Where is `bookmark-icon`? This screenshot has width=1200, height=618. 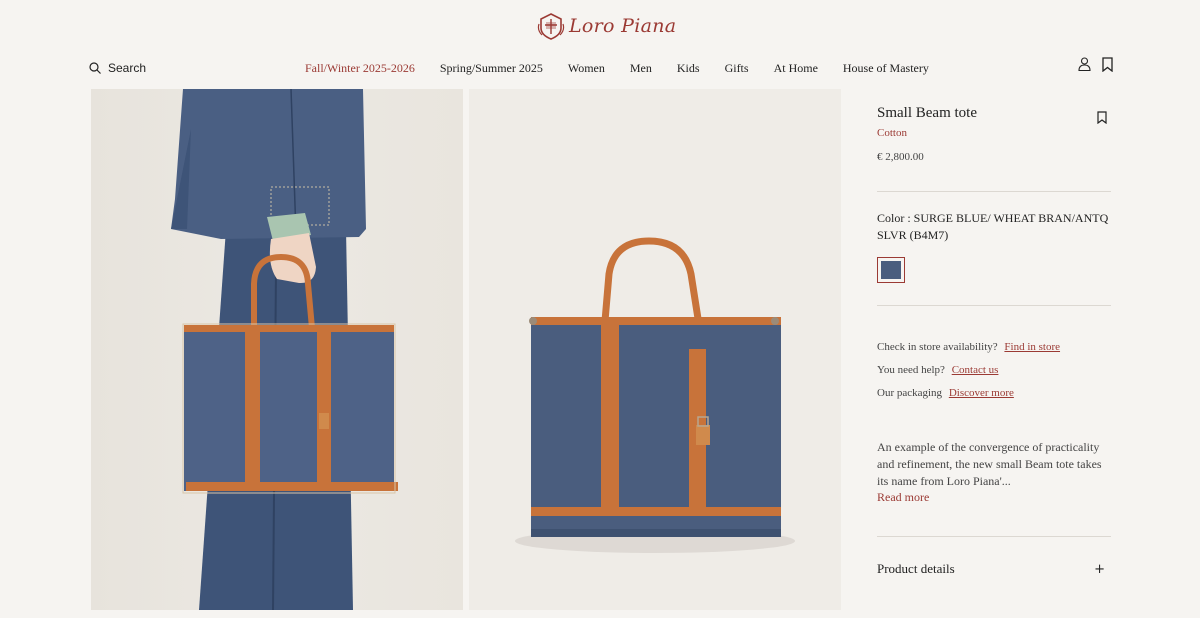
bookmark-icon is located at coordinates (1107, 64).